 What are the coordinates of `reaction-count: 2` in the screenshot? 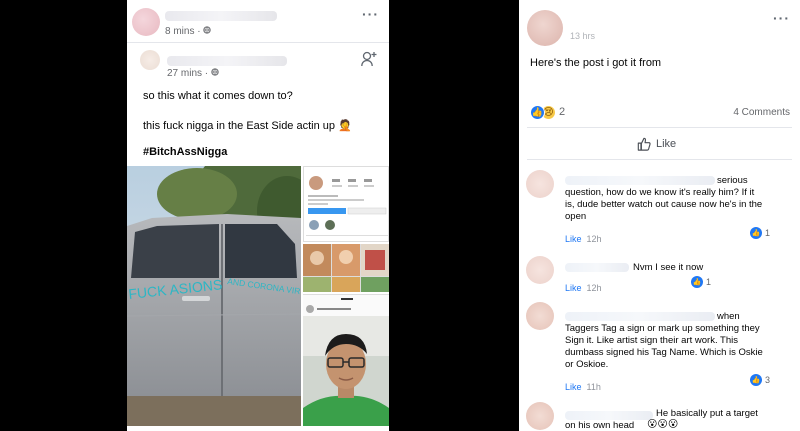 It's located at (562, 112).